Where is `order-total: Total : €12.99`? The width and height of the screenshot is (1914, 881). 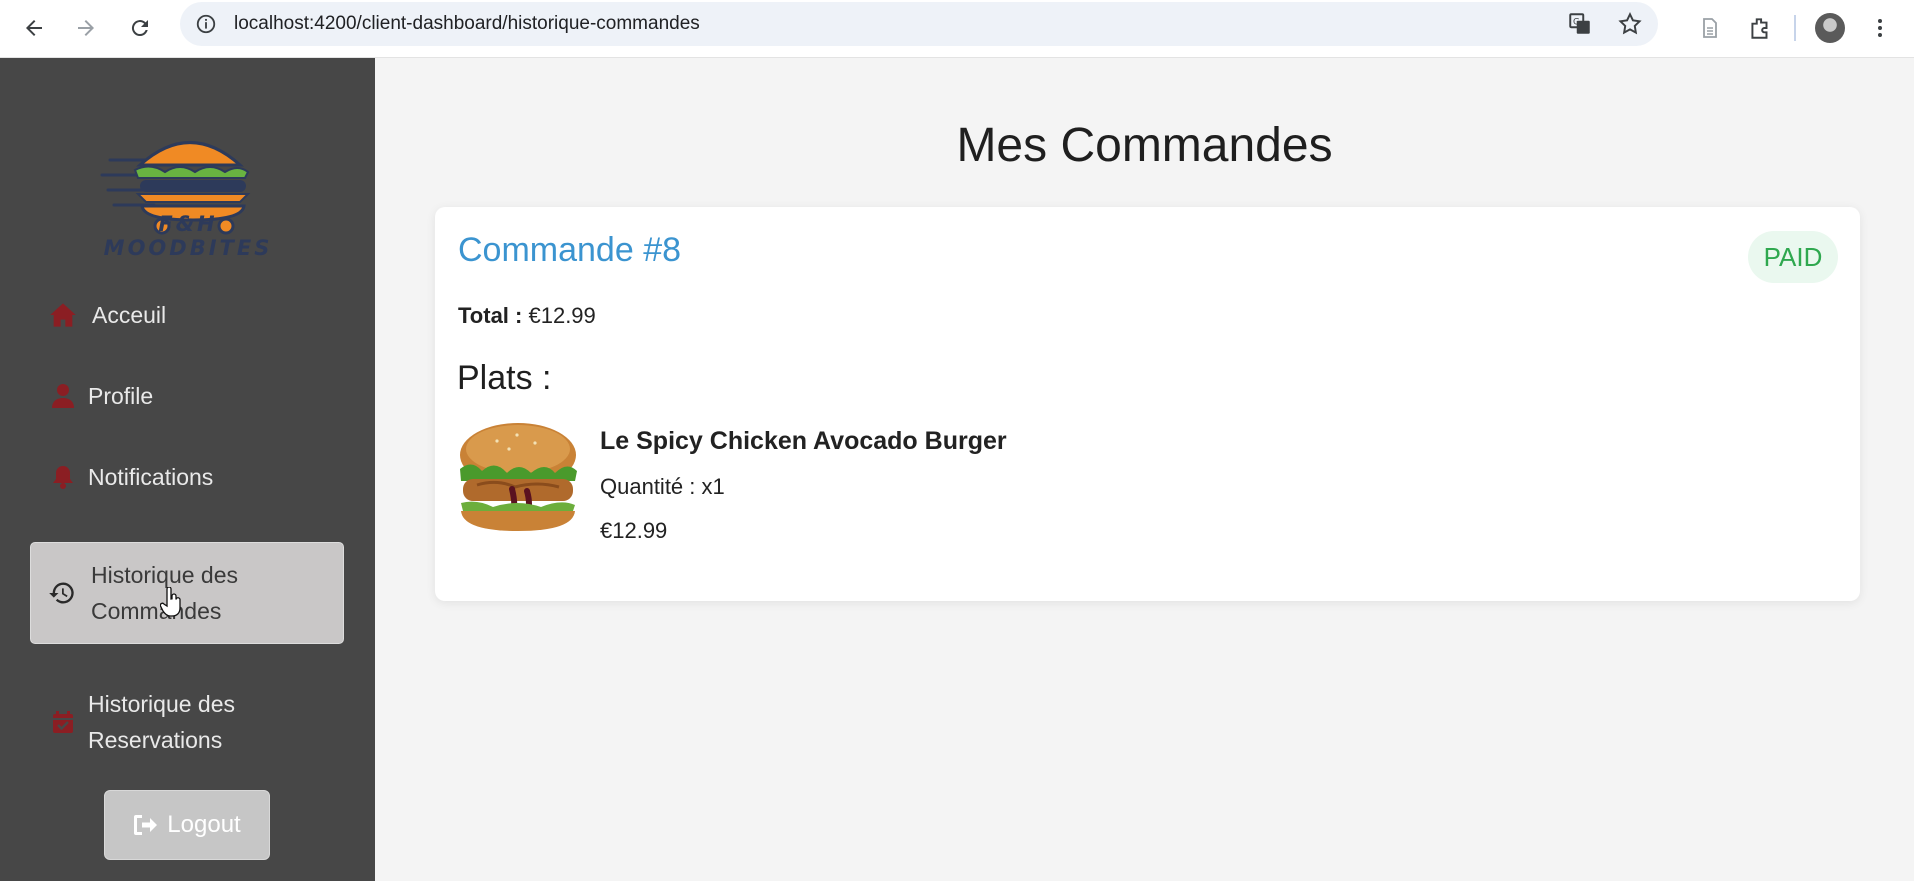
order-total: Total : €12.99 is located at coordinates (527, 316).